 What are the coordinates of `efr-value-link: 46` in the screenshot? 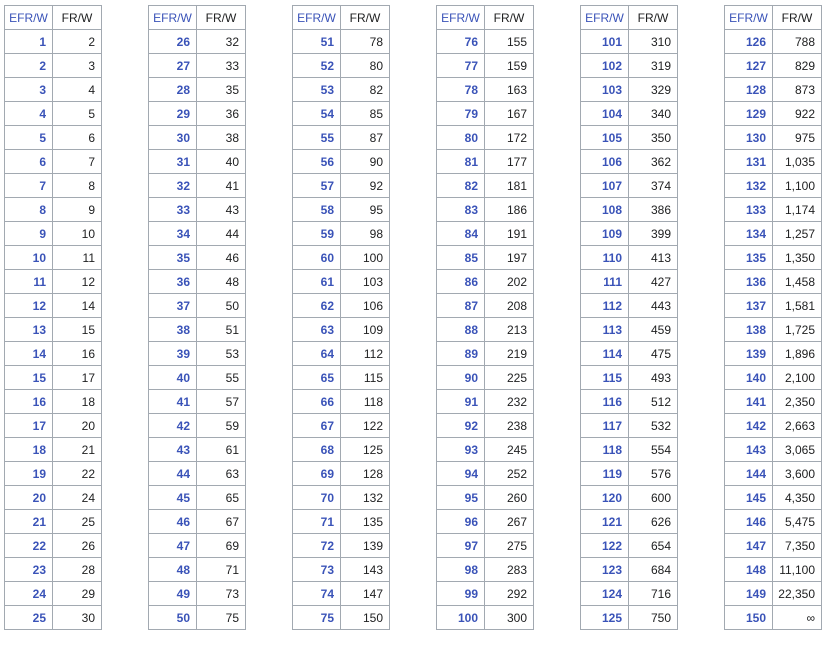 It's located at (172, 521).